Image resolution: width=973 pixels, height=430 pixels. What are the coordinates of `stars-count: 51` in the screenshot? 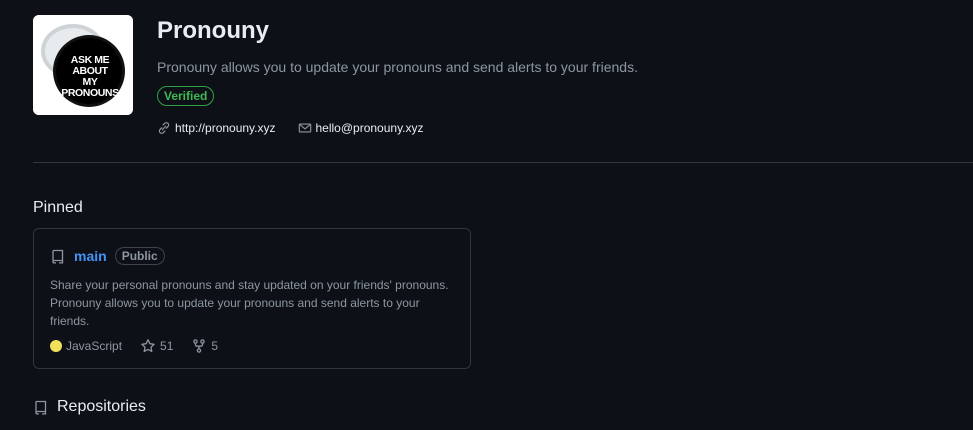 It's located at (166, 346).